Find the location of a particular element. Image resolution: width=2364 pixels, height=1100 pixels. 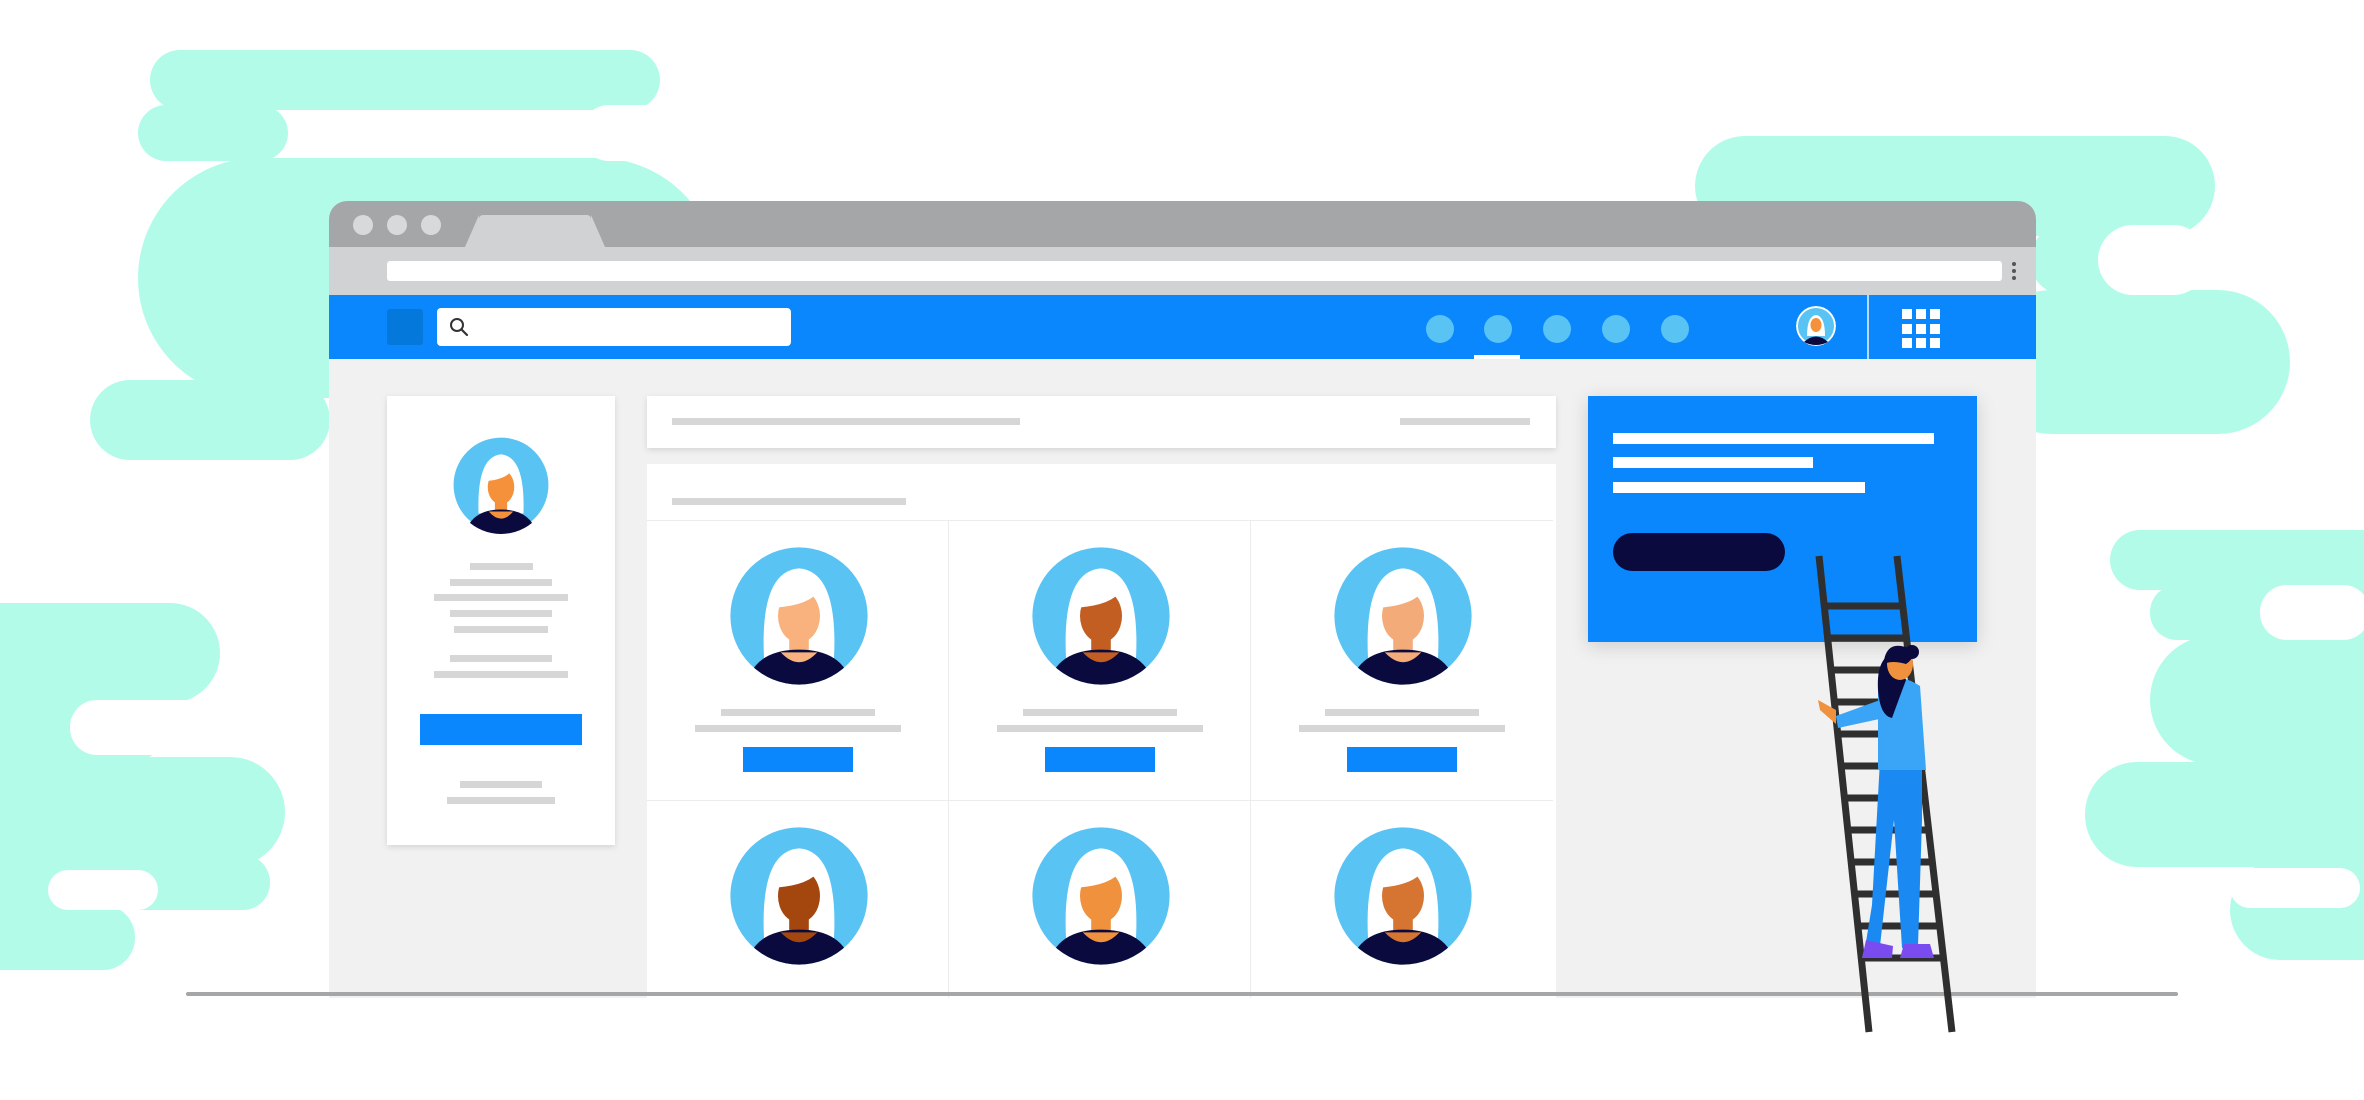

promo-button is located at coordinates (1699, 552).